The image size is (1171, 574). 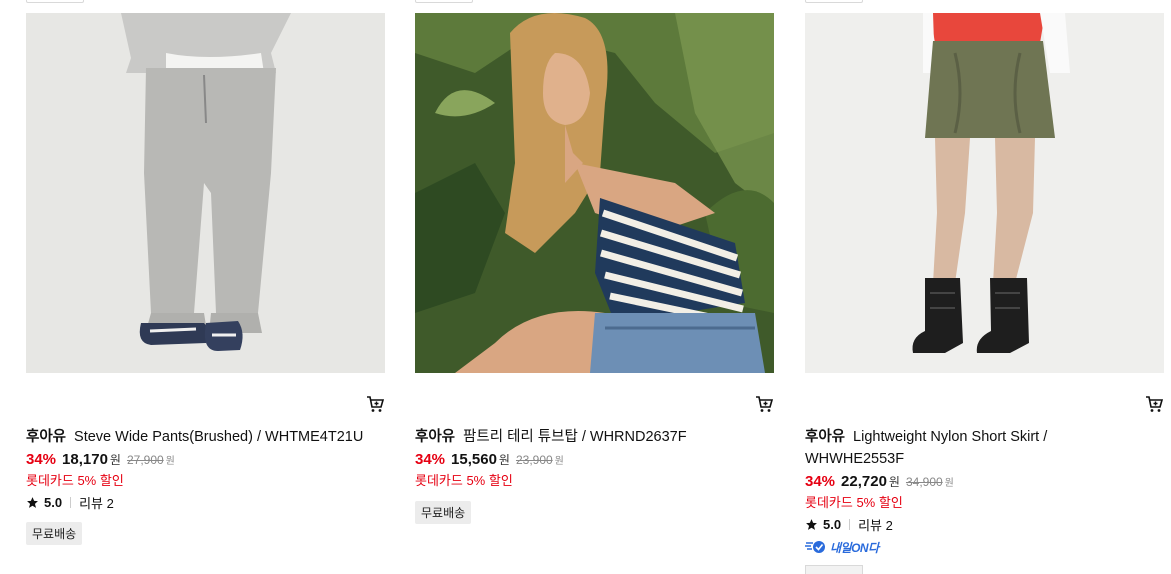 What do you see at coordinates (864, 481) in the screenshot?
I see `sale-price: 22,720` at bounding box center [864, 481].